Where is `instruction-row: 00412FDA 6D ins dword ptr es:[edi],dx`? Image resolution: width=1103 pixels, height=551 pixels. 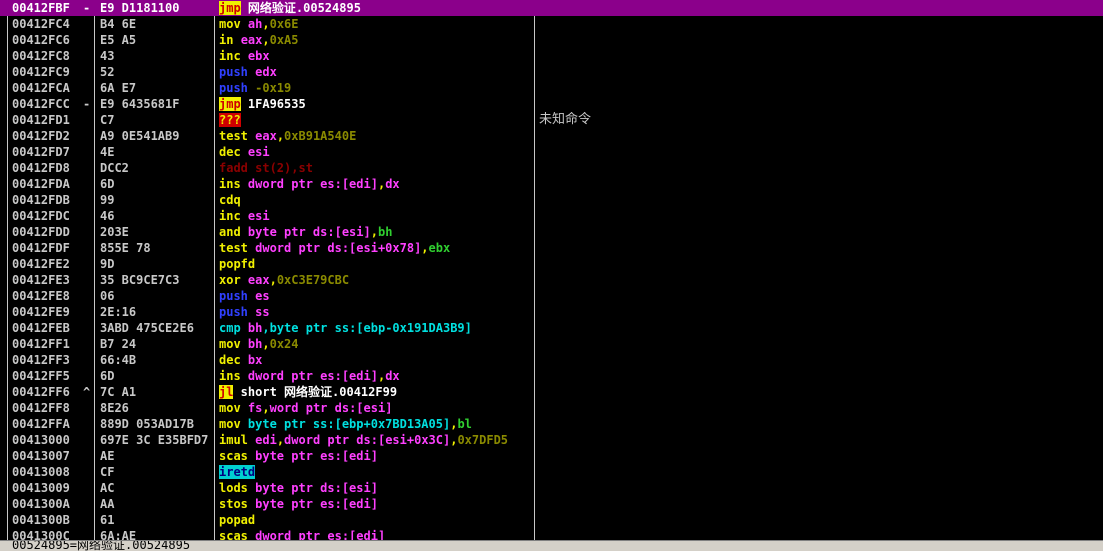 instruction-row: 00412FDA 6D ins dword ptr es:[edi],dx is located at coordinates (551, 184).